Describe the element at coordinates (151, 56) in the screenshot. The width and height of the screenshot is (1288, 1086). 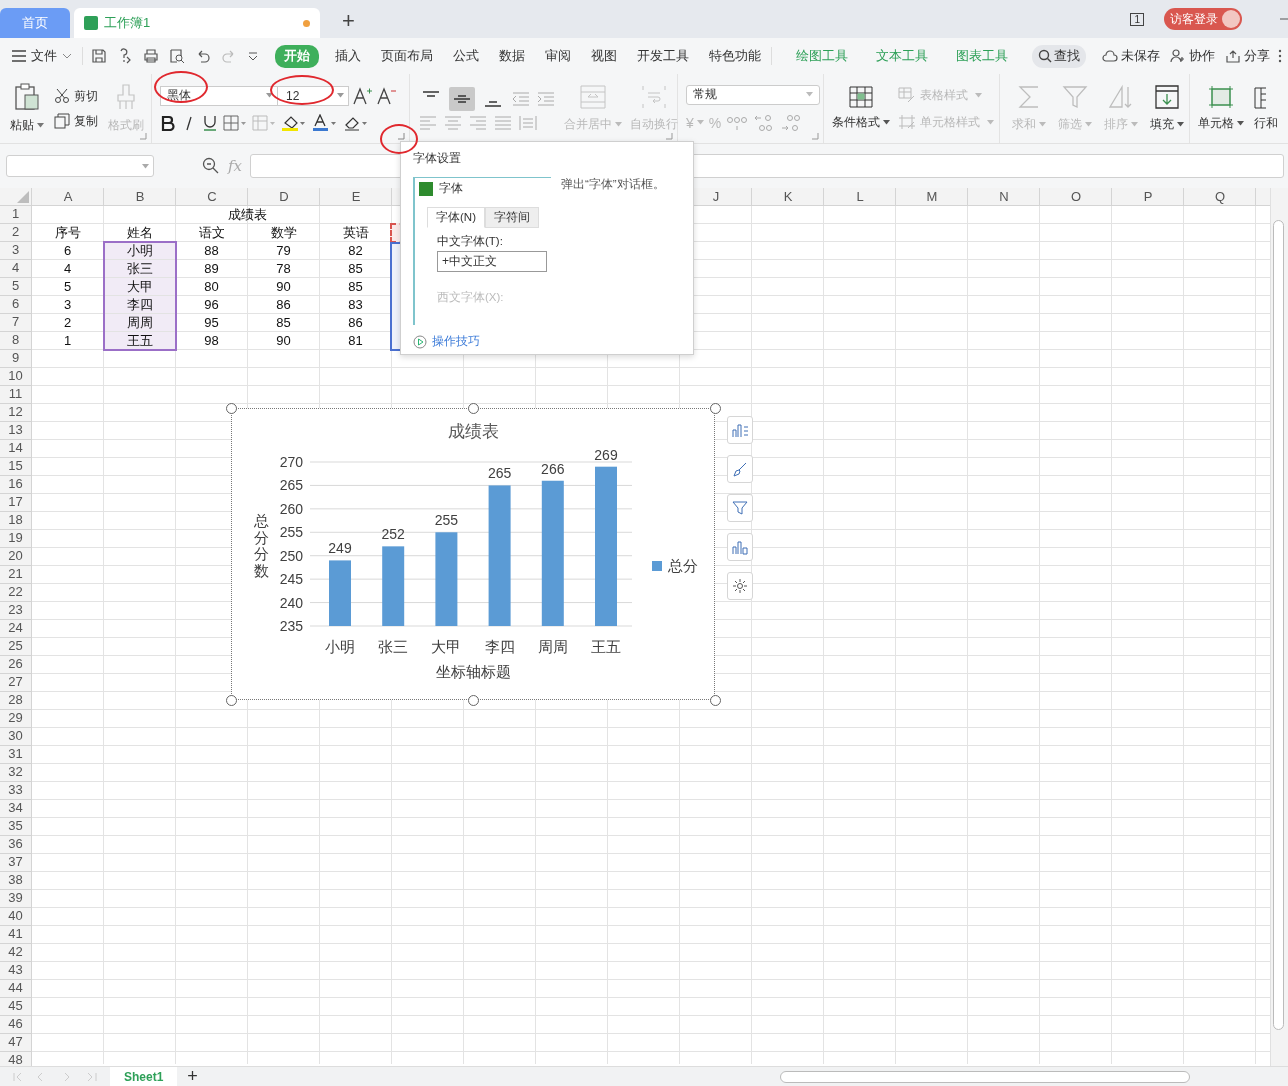
I see `print-icon` at that location.